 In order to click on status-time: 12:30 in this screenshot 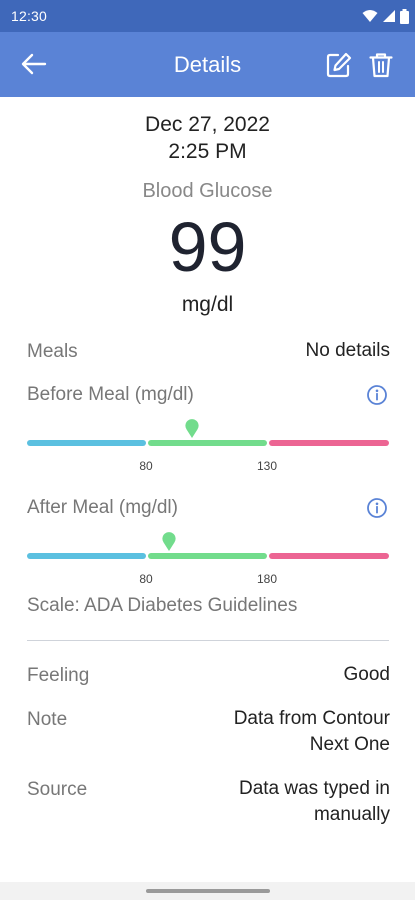, I will do `click(29, 16)`.